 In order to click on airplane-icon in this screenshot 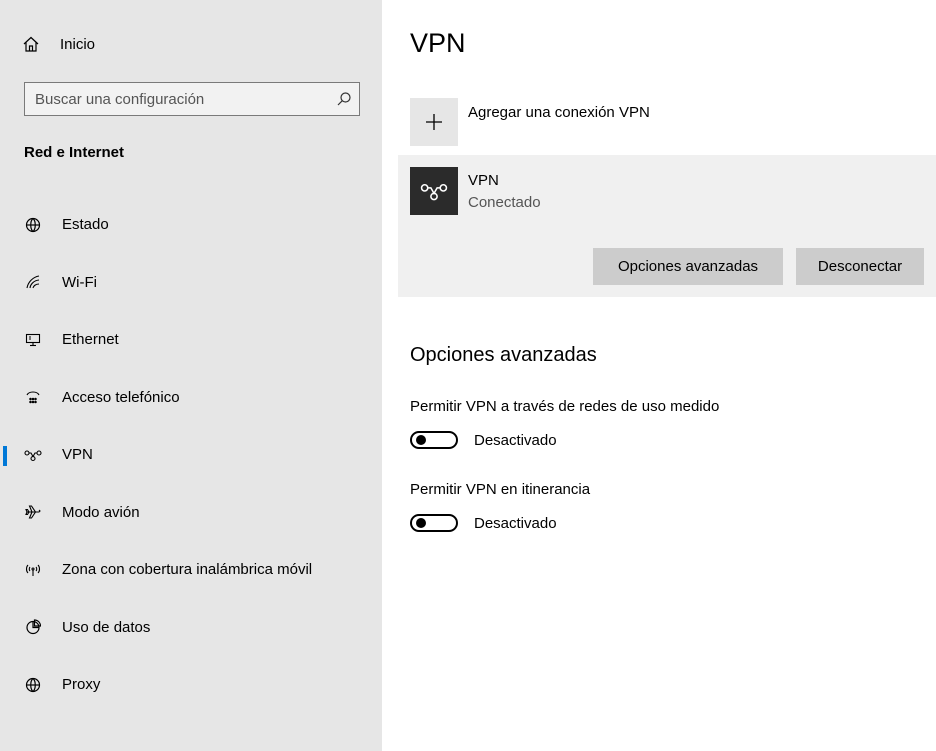, I will do `click(33, 512)`.